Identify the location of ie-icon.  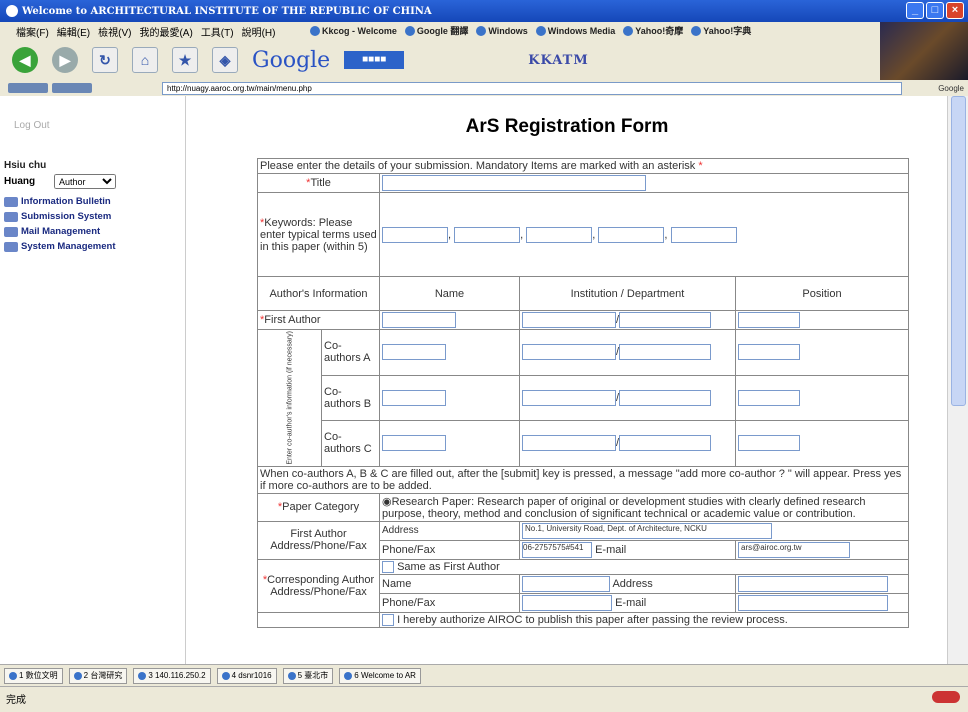
(12, 11).